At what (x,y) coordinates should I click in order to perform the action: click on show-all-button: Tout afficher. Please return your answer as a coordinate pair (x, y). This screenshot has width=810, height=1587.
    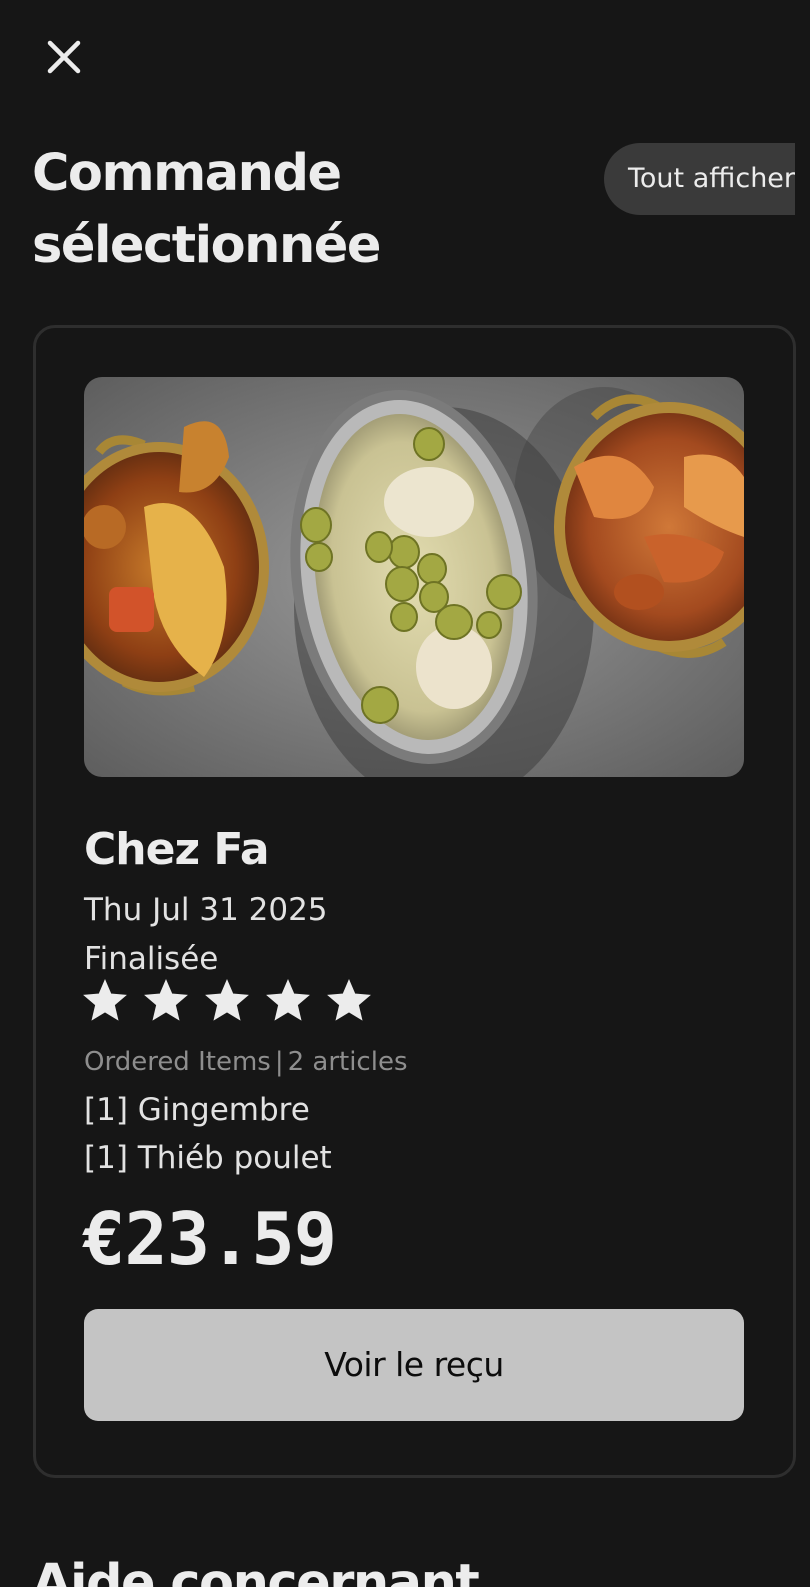
    Looking at the image, I should click on (707, 179).